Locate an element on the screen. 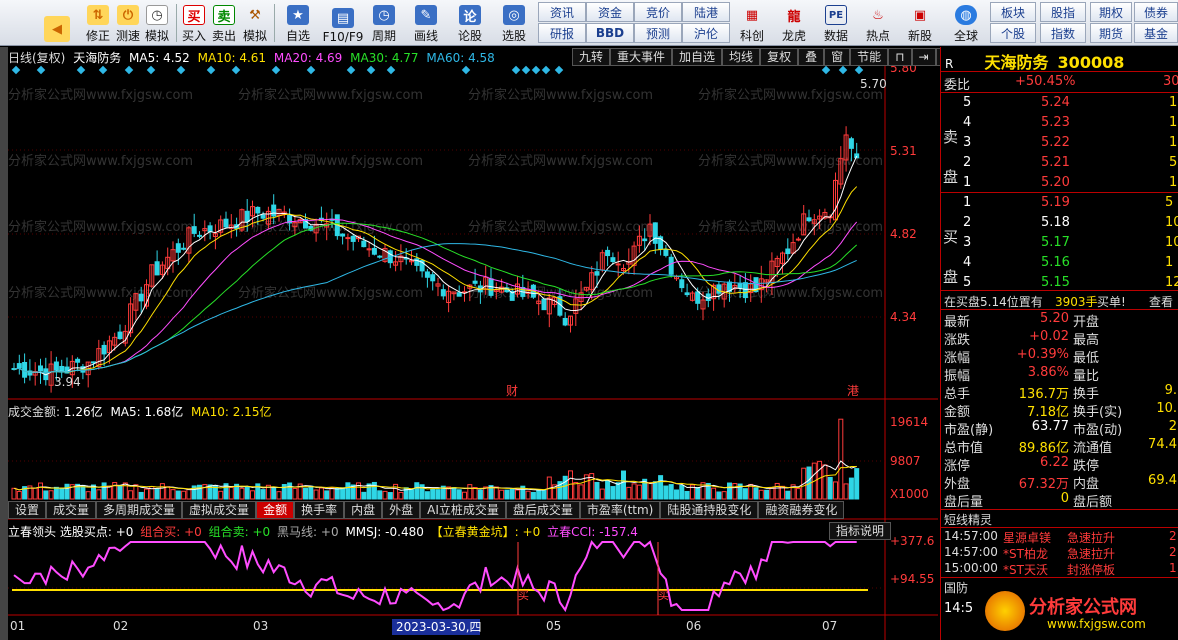  period-label: 日线(复权) is located at coordinates (36, 58).